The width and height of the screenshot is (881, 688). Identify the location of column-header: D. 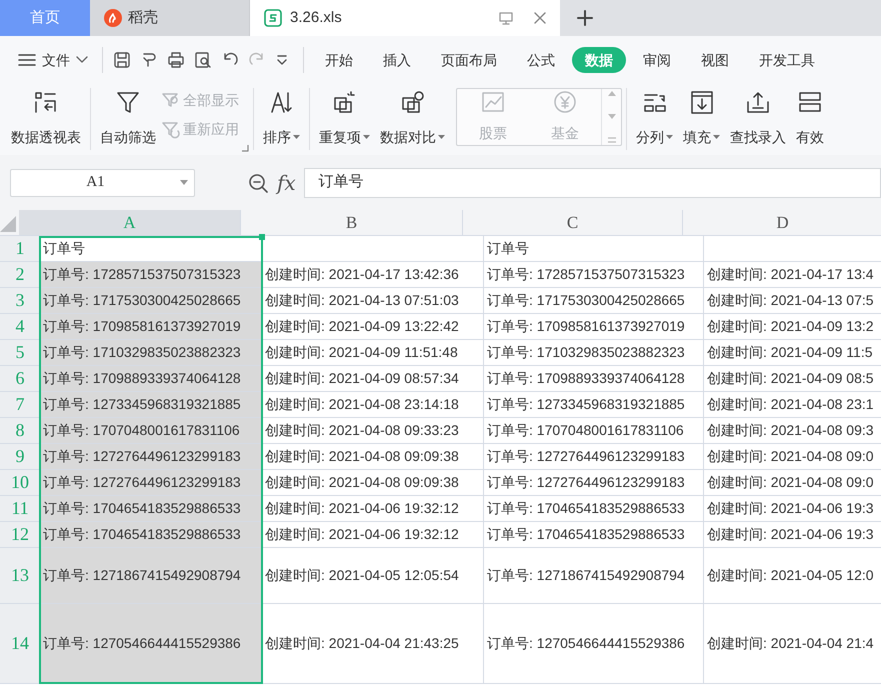
(782, 222).